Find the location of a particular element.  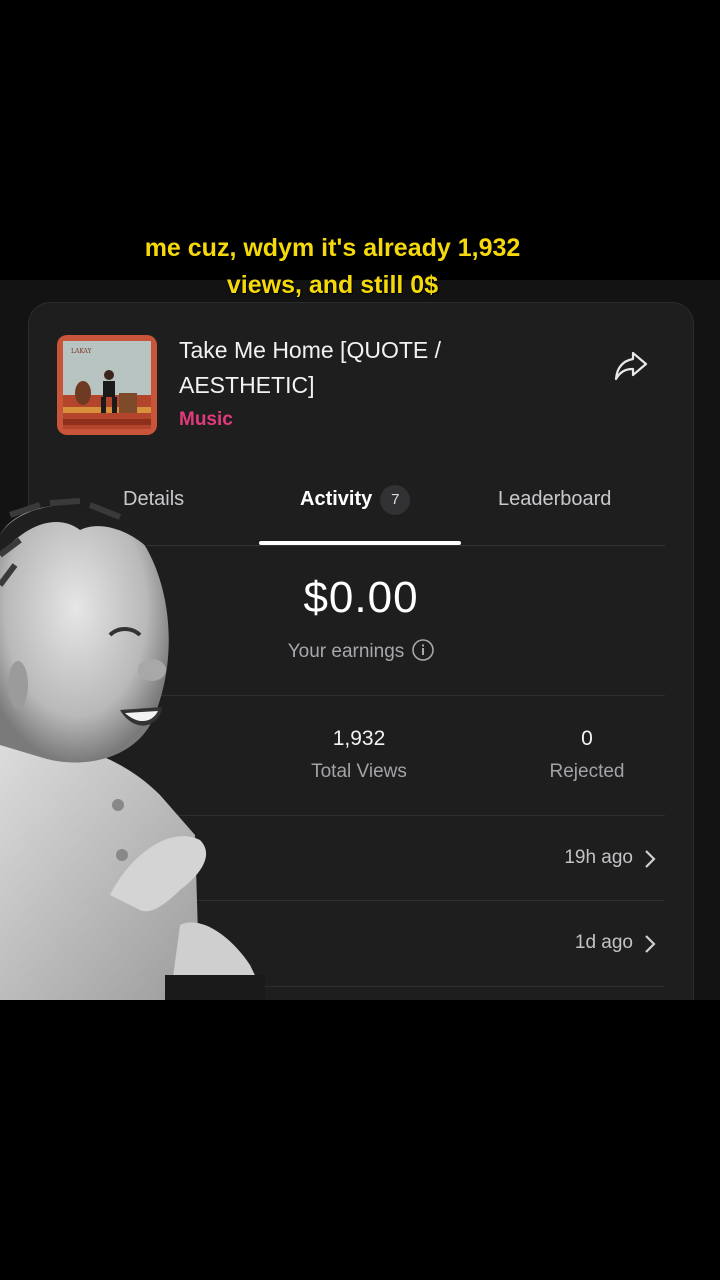

category-label: Music is located at coordinates (206, 419).